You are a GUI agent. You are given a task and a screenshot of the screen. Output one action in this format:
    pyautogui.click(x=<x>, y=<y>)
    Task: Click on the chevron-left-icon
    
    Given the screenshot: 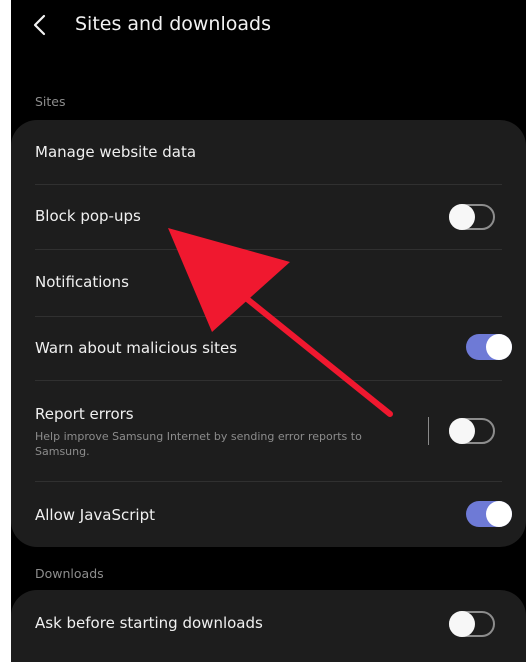 What is the action you would take?
    pyautogui.click(x=39, y=25)
    